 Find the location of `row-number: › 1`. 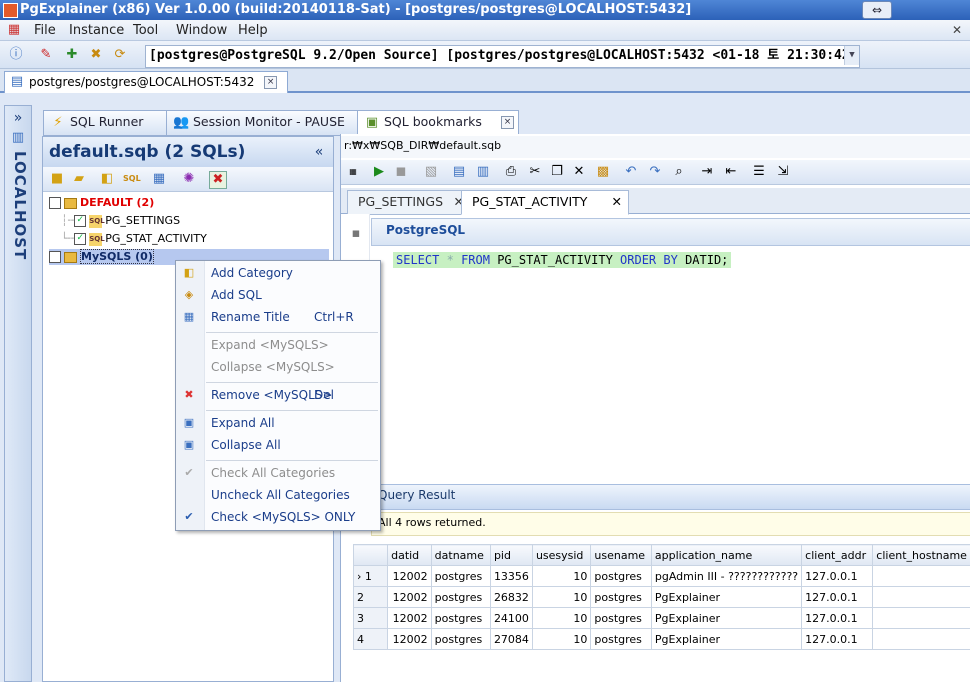

row-number: › 1 is located at coordinates (370, 576).